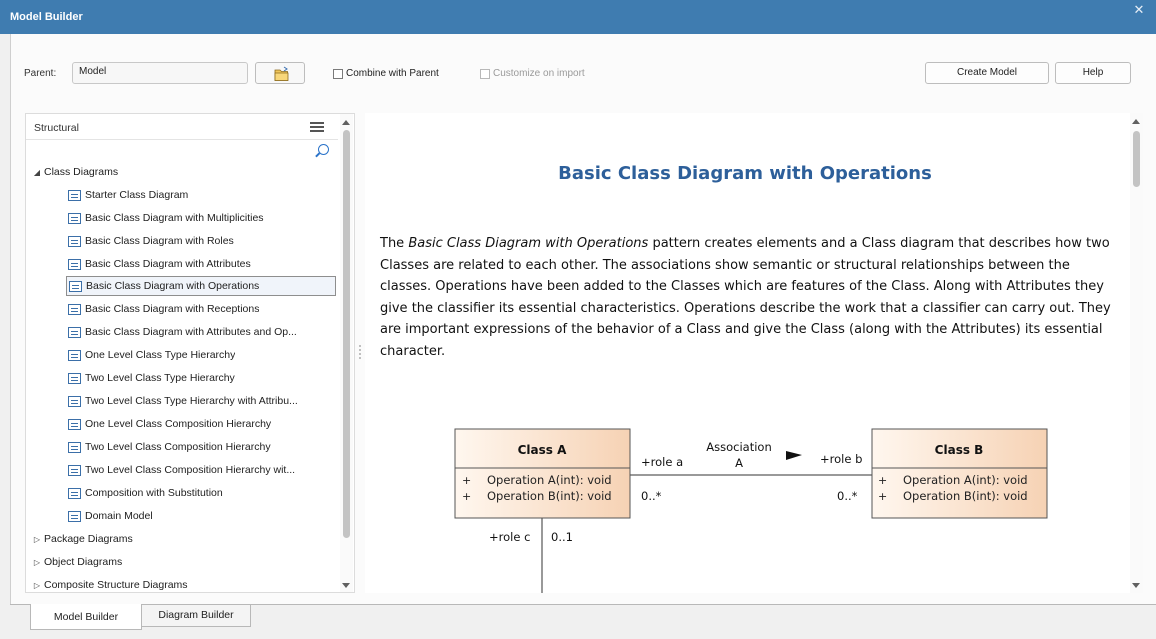 The height and width of the screenshot is (639, 1156). Describe the element at coordinates (178, 447) in the screenshot. I see `tree-item-label: Two Level Class Composition Hierarchy` at that location.